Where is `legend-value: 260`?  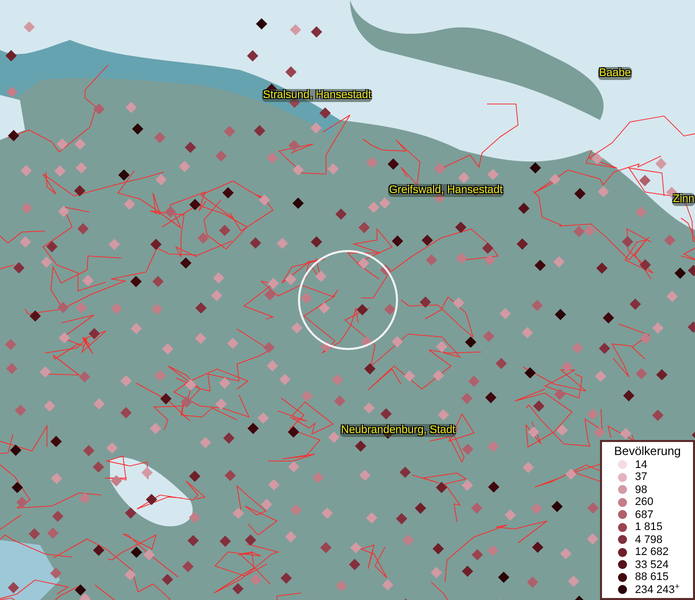
legend-value: 260 is located at coordinates (644, 502).